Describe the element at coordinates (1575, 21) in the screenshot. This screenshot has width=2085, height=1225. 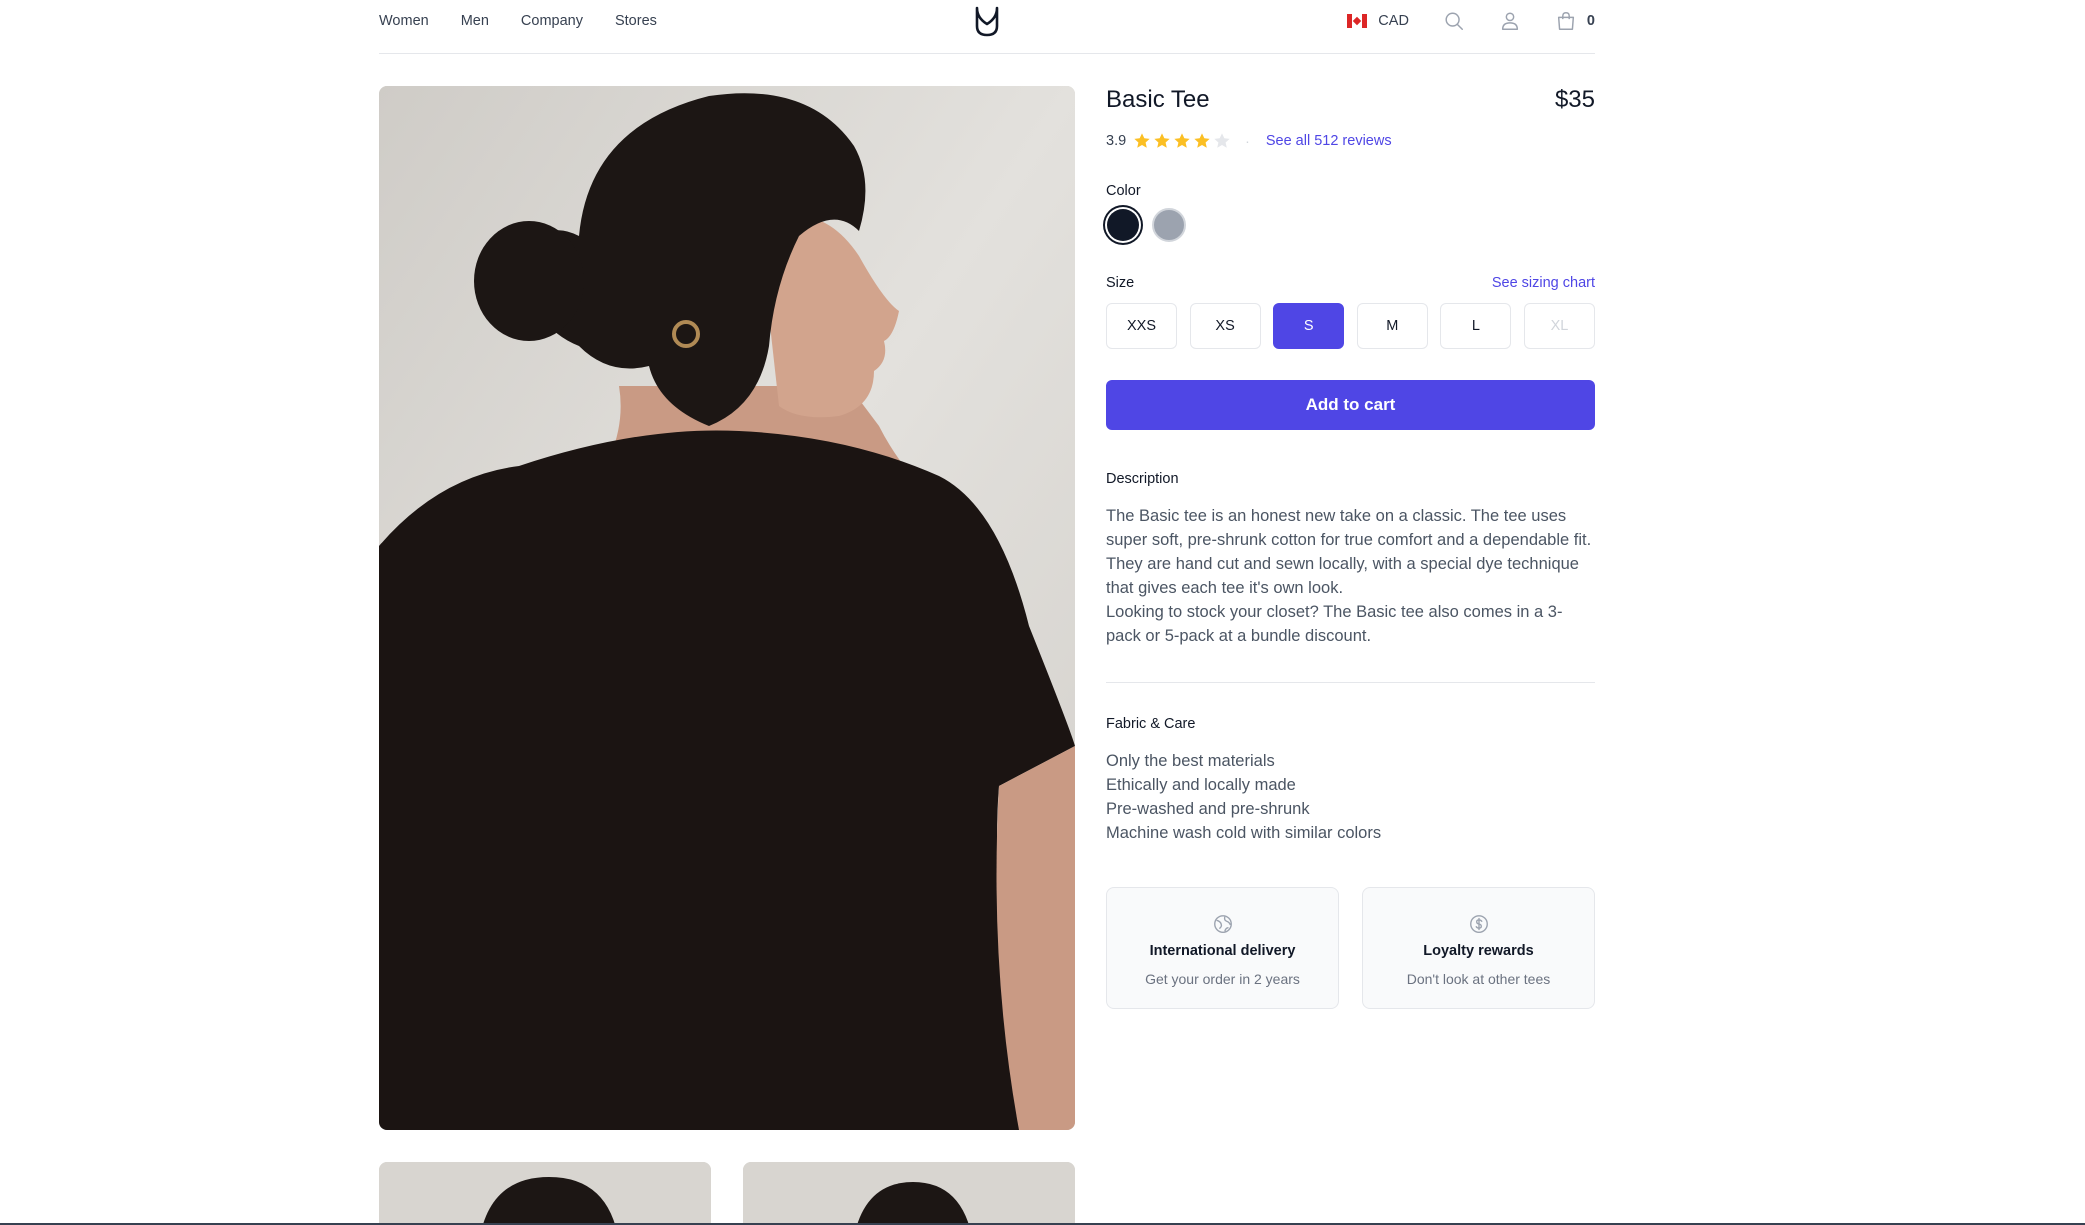
I see `cart-button: 0` at that location.